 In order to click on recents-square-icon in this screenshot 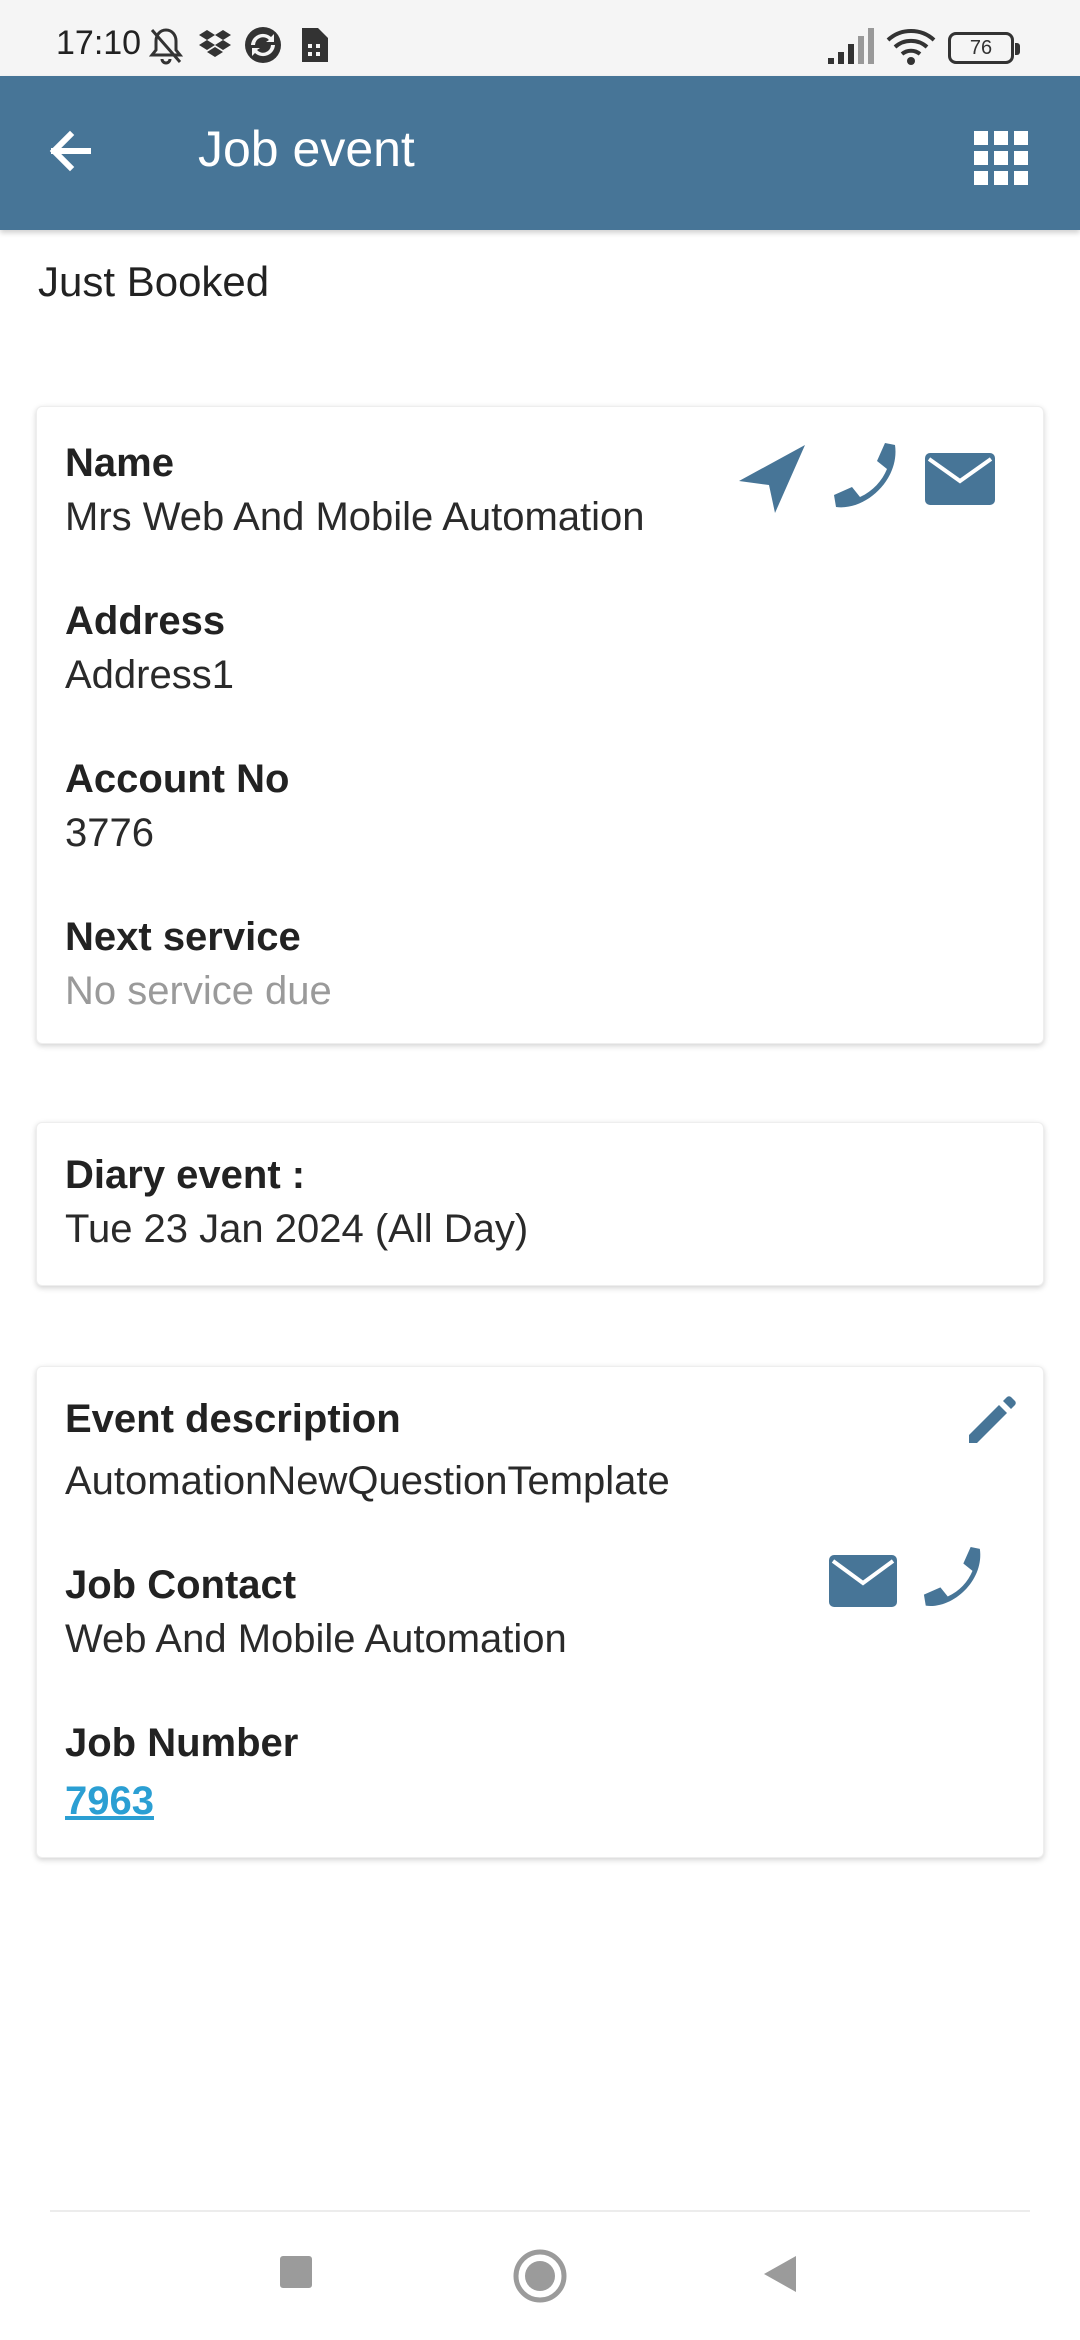, I will do `click(296, 2272)`.